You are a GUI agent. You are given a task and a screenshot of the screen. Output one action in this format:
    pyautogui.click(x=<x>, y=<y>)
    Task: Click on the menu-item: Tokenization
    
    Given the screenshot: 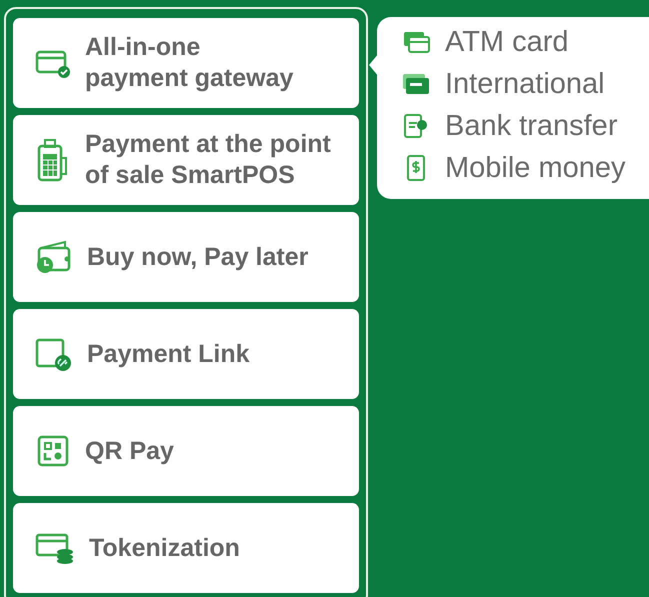 What is the action you would take?
    pyautogui.click(x=186, y=548)
    